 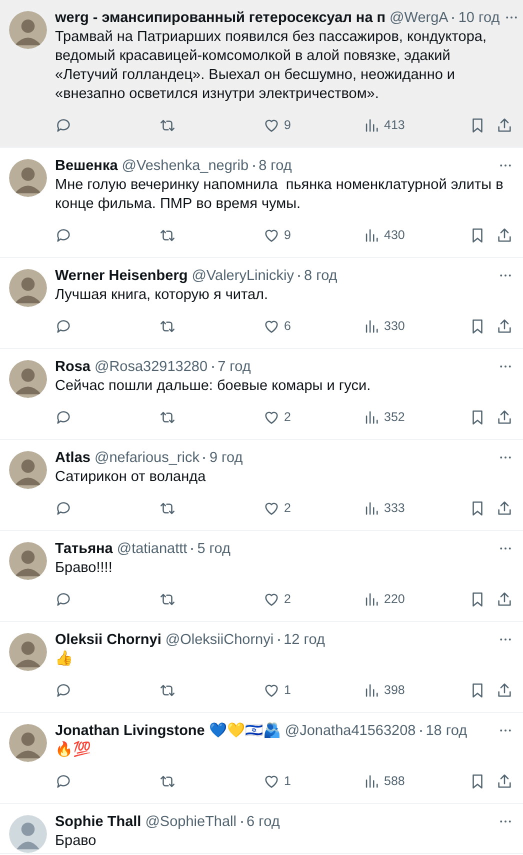 What do you see at coordinates (98, 822) in the screenshot?
I see `user-name: Sophie Thall` at bounding box center [98, 822].